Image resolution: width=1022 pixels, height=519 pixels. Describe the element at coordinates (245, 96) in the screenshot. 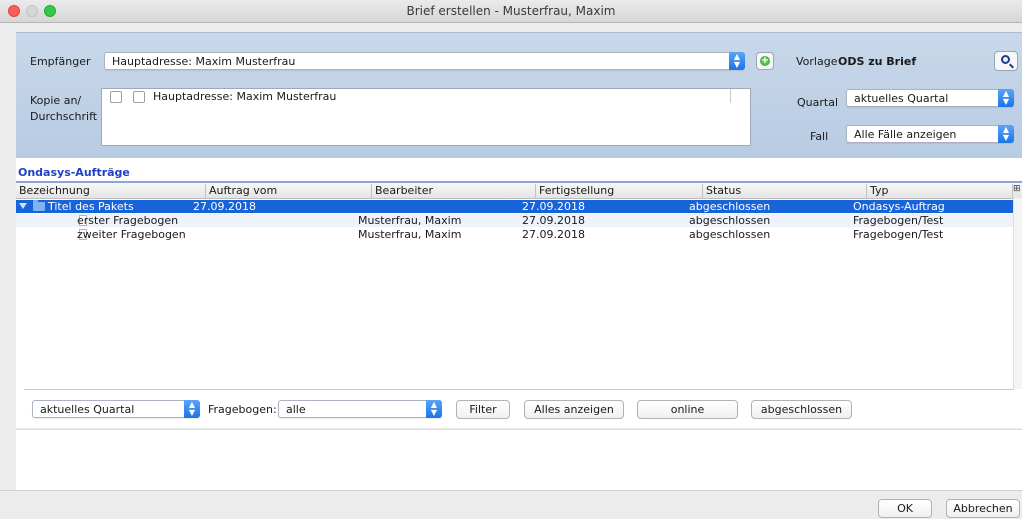

I see `kopie-item: Hauptadresse: Maxim Musterfrau` at that location.